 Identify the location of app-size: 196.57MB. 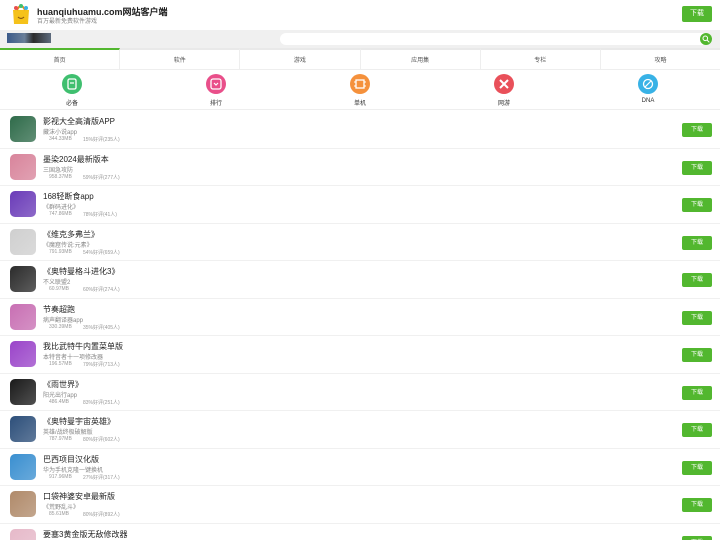
(60, 364).